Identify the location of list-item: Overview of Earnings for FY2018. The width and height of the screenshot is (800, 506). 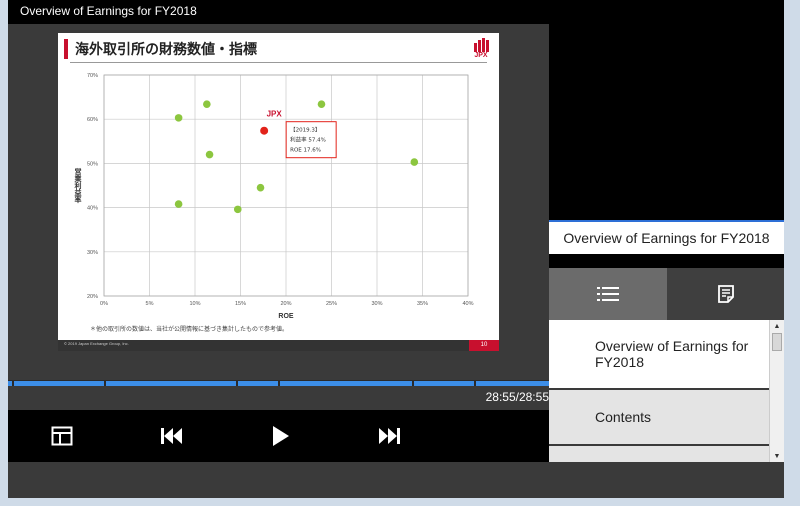
(659, 355).